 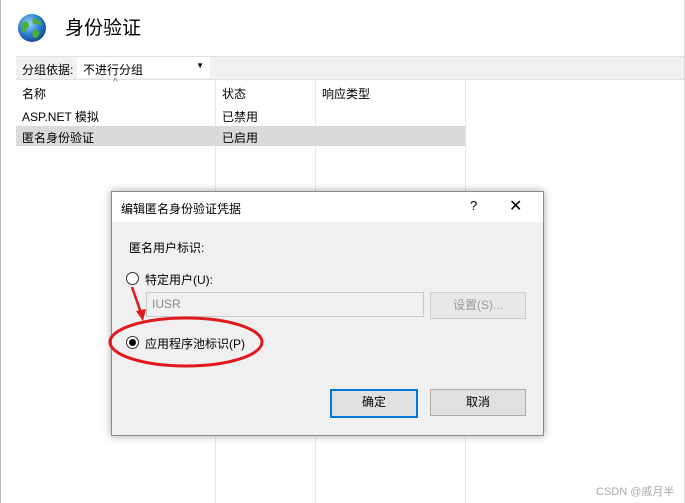 What do you see at coordinates (103, 28) in the screenshot?
I see `page-title: 身份验证` at bounding box center [103, 28].